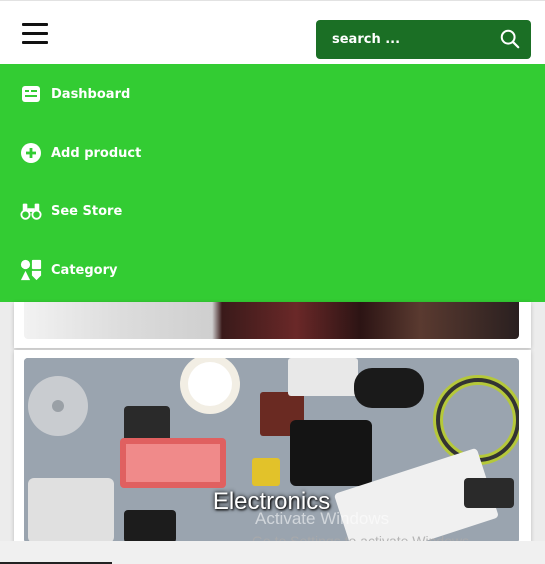 This screenshot has width=545, height=564. I want to click on menu-item-category: Category, so click(272, 270).